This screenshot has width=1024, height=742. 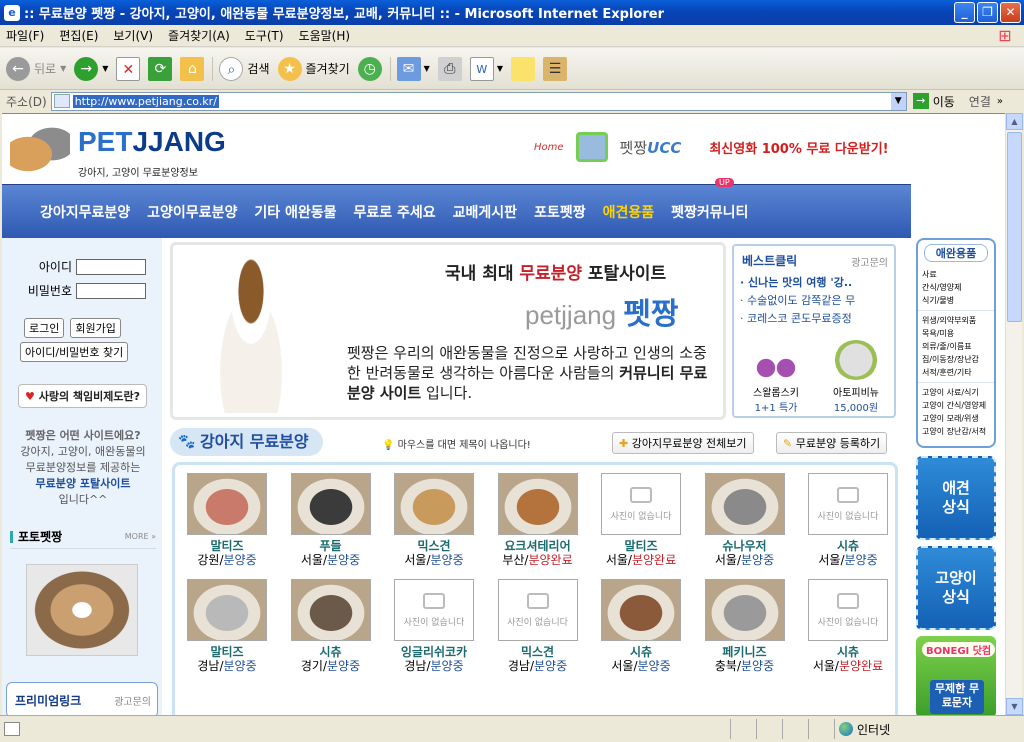 What do you see at coordinates (133, 35) in the screenshot?
I see `menu-view: 보기(V)` at bounding box center [133, 35].